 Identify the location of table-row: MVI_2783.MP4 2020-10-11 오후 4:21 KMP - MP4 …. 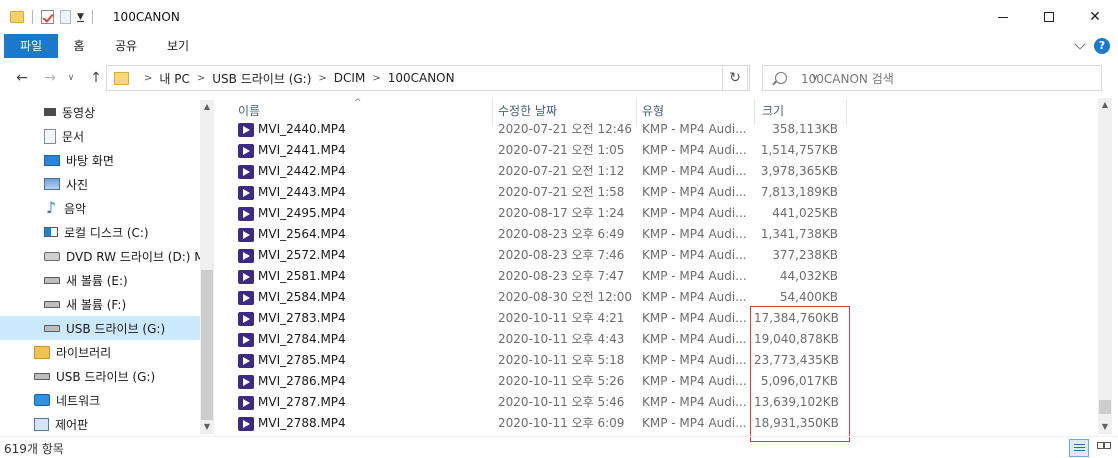
(659, 318).